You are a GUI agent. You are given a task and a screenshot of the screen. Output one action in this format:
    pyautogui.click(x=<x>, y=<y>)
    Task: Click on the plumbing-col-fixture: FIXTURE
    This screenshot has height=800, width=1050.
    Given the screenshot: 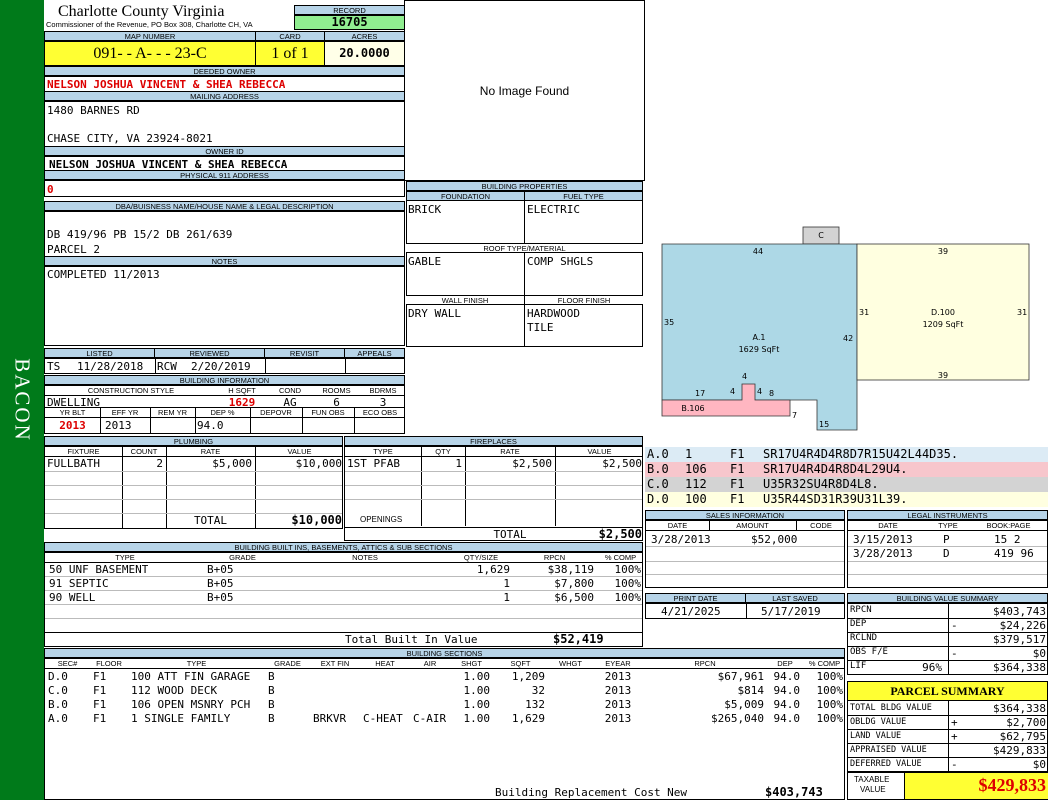 What is the action you would take?
    pyautogui.click(x=83, y=451)
    